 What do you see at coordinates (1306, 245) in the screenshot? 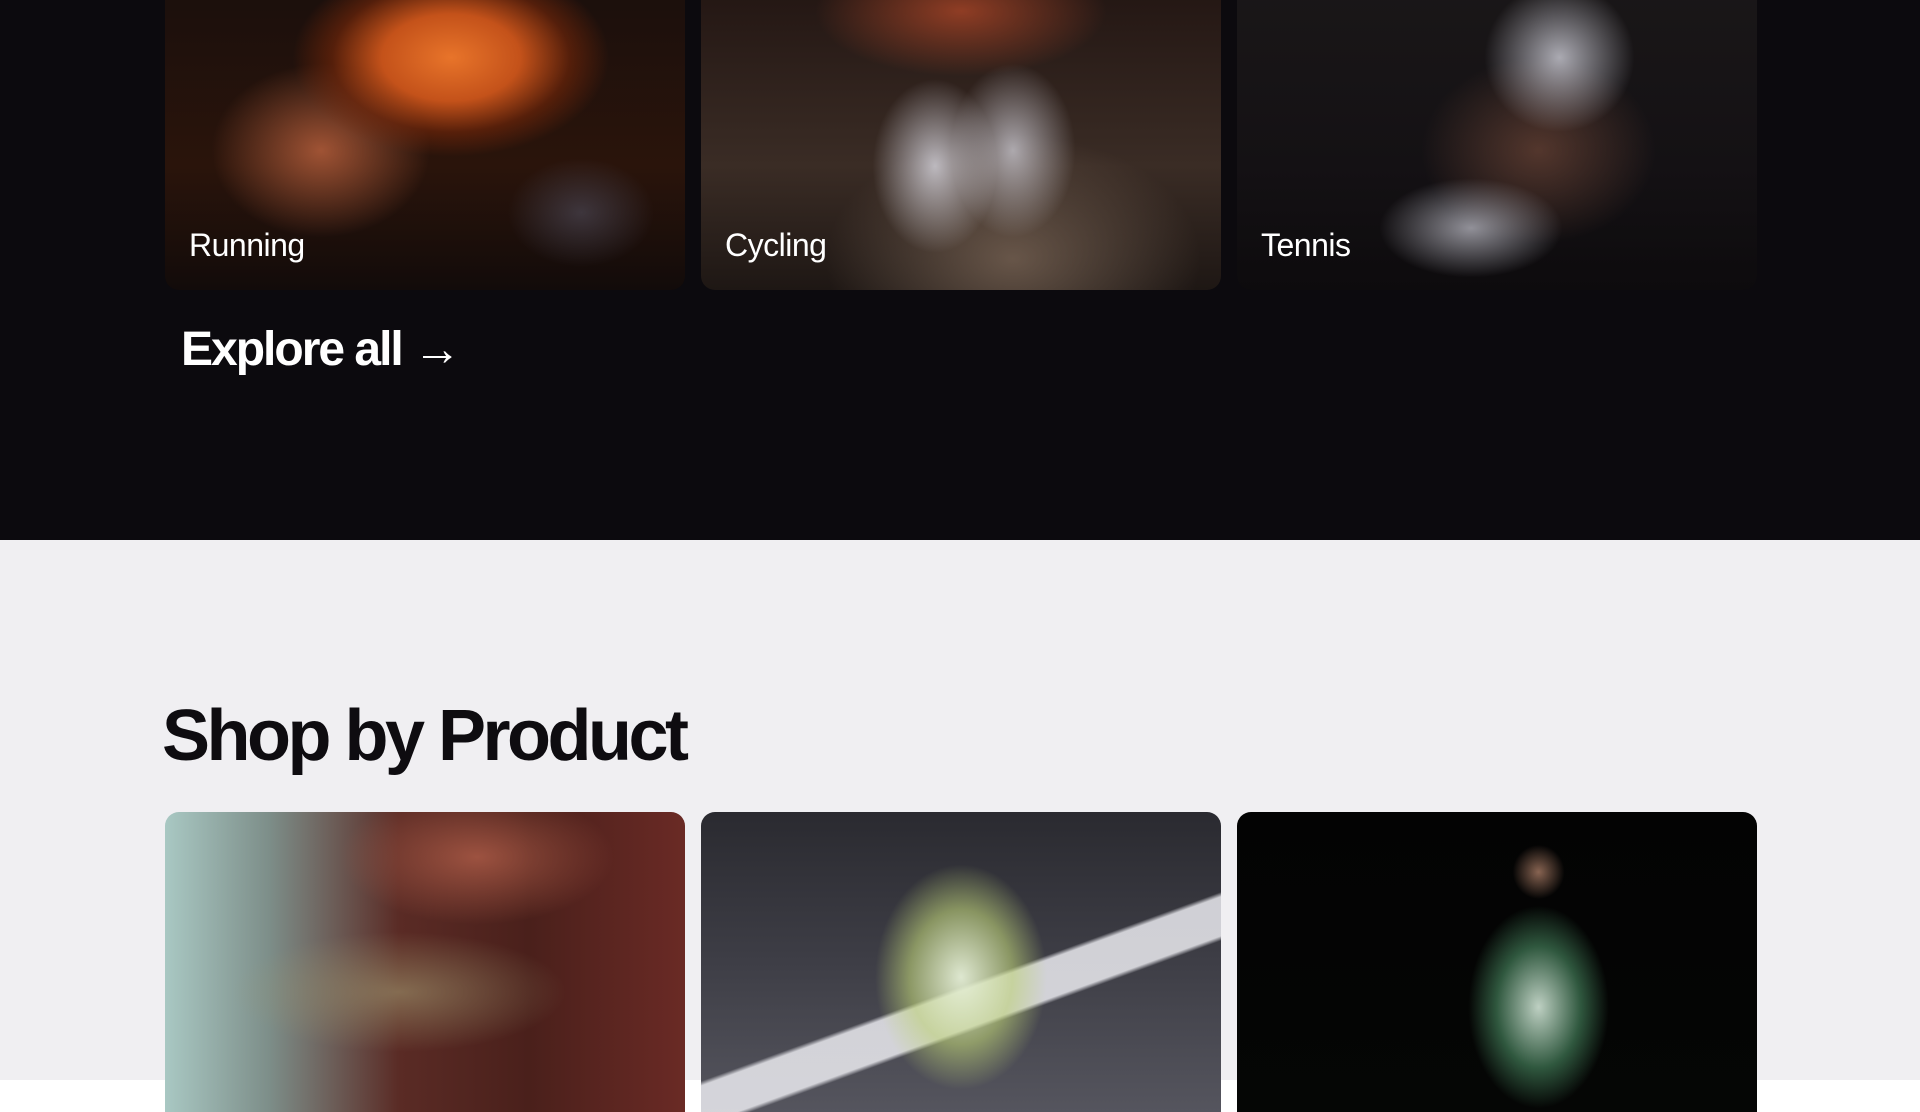
I see `sport-card-label: Tennis` at bounding box center [1306, 245].